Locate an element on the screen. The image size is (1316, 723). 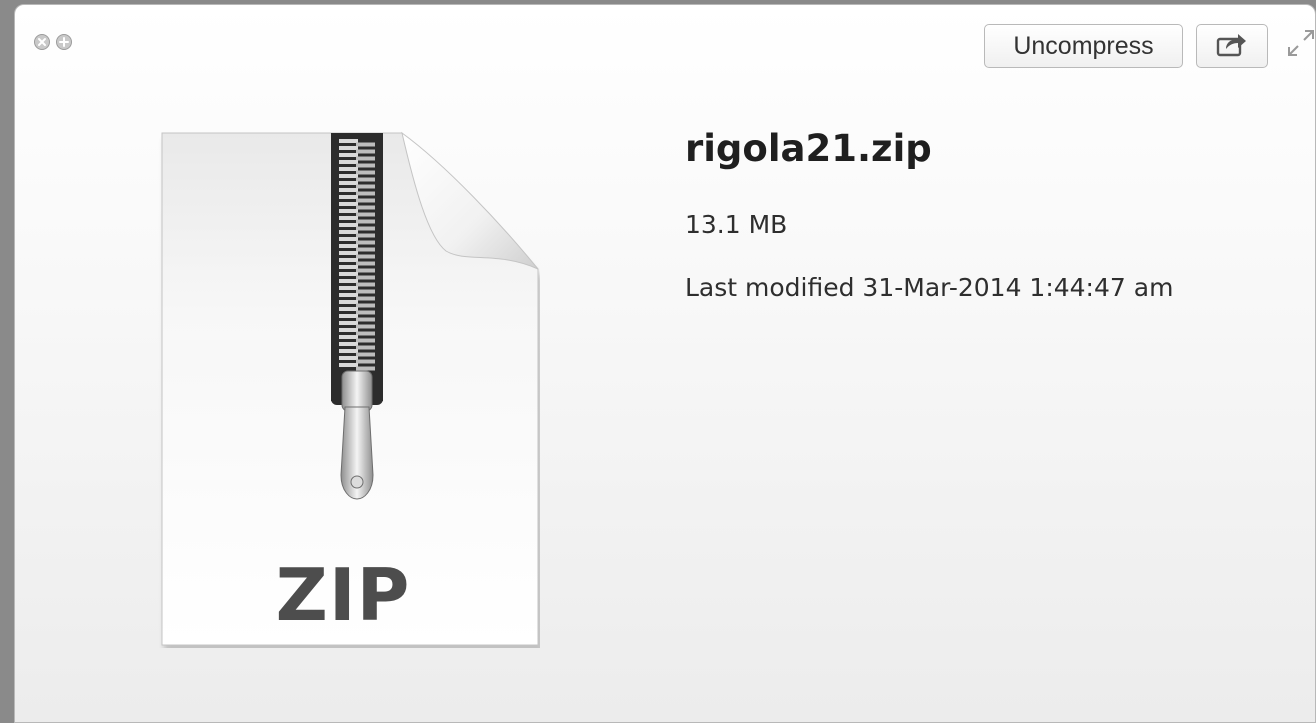
uncompress-button-label: Uncompress is located at coordinates (1083, 45).